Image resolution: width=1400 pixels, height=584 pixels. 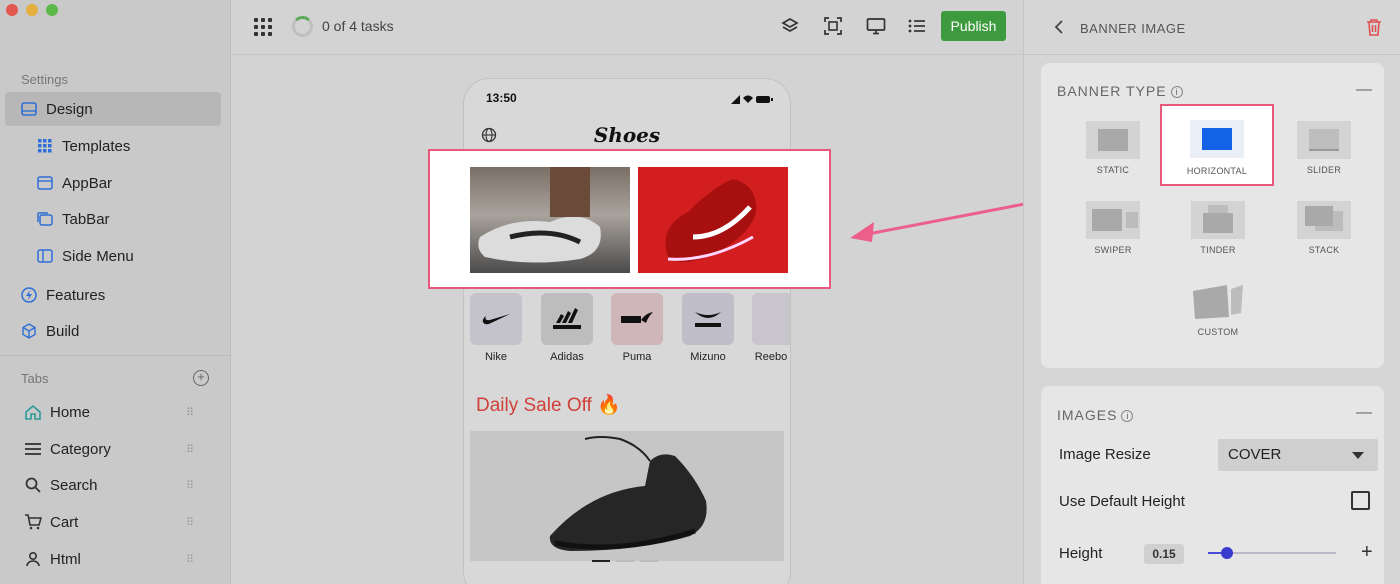 I want to click on brand-item-reebok: Reebo, so click(x=771, y=328).